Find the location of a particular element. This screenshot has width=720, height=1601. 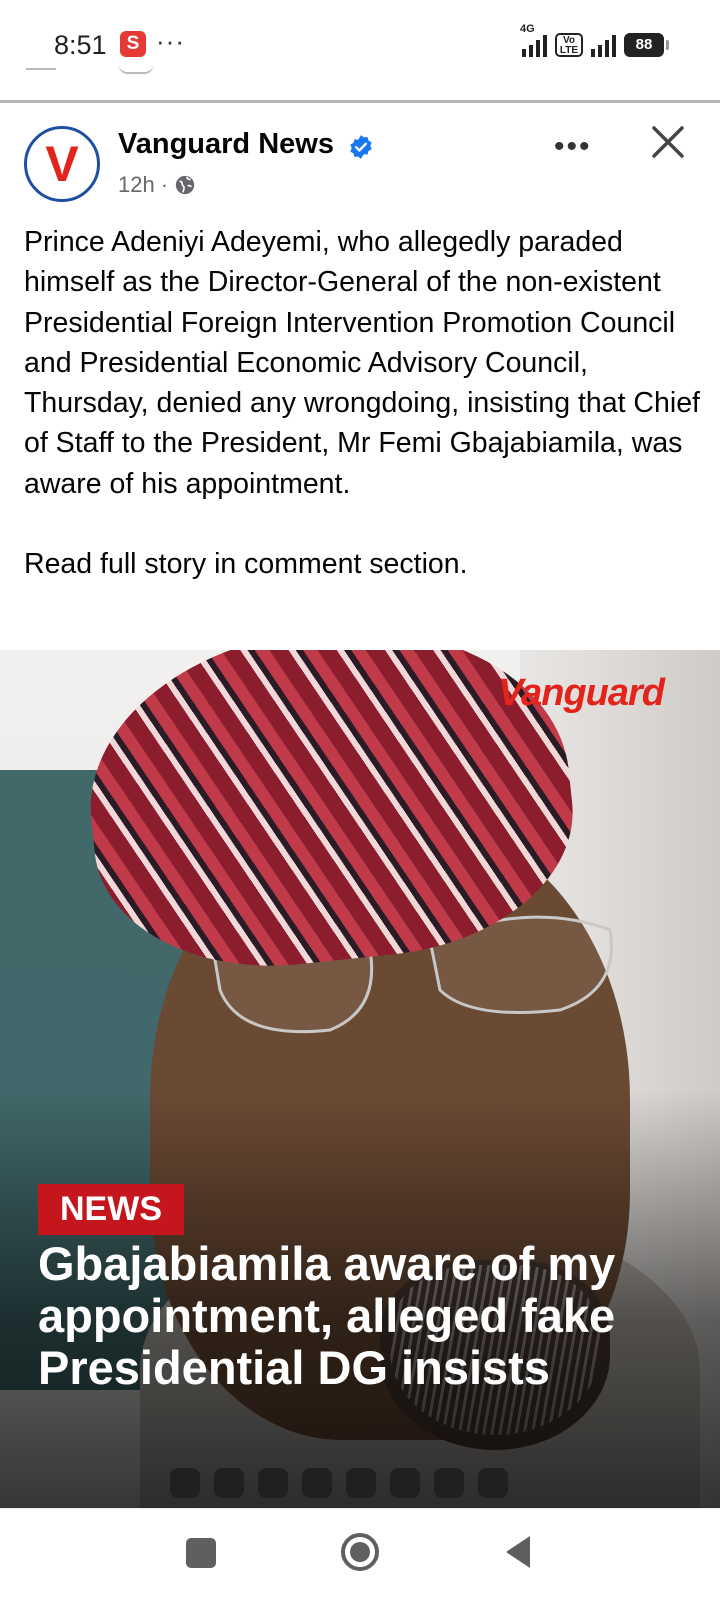

avatar-logo-letter: V is located at coordinates (62, 164).